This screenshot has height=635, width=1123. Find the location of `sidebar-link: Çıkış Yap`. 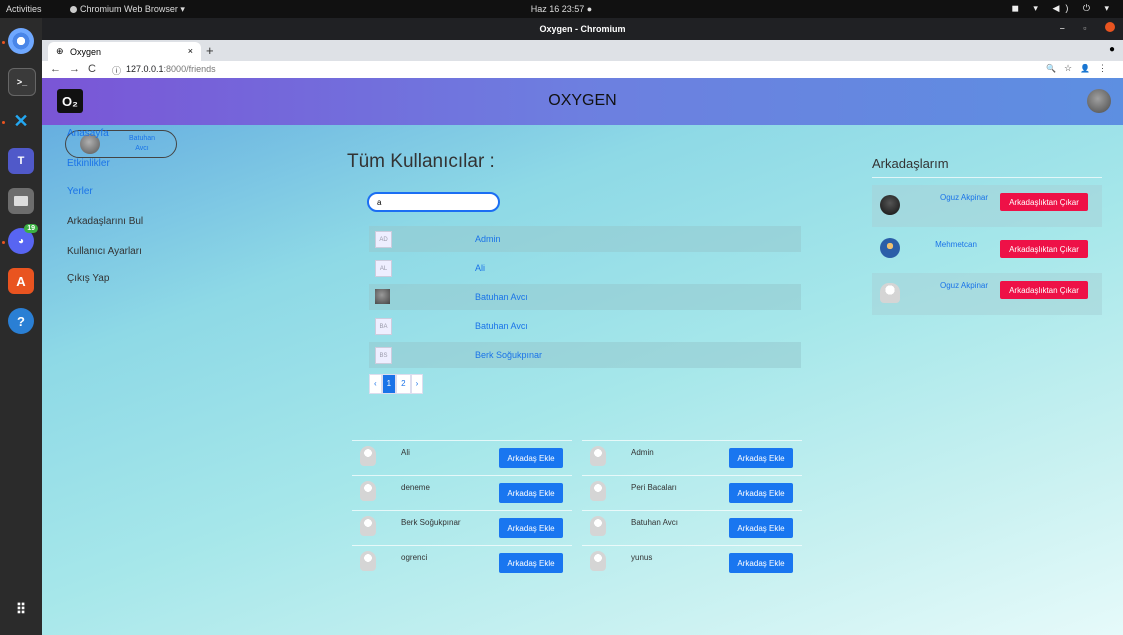

sidebar-link: Çıkış Yap is located at coordinates (88, 278).